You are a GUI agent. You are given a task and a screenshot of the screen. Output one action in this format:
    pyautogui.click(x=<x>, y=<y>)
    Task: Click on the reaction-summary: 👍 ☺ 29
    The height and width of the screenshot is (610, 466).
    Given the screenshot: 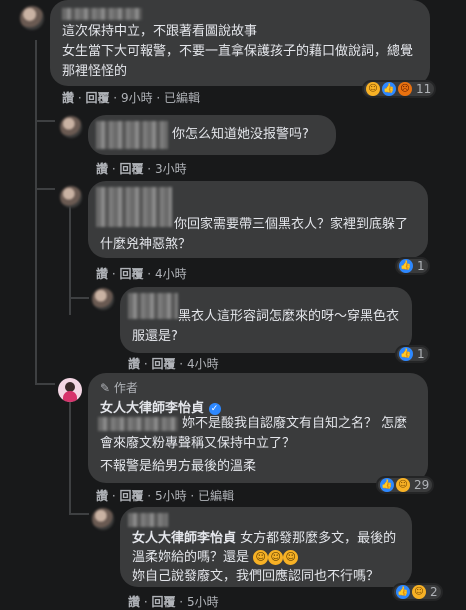 What is the action you would take?
    pyautogui.click(x=405, y=485)
    